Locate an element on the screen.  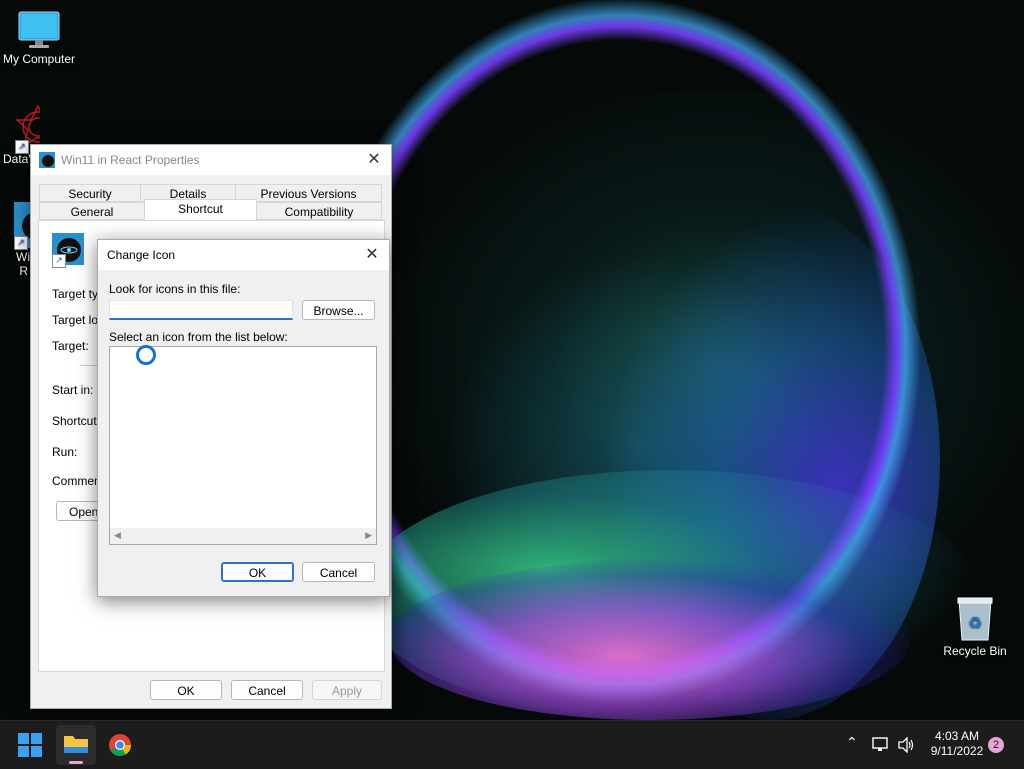
notification-badge: 2 is located at coordinates (996, 745).